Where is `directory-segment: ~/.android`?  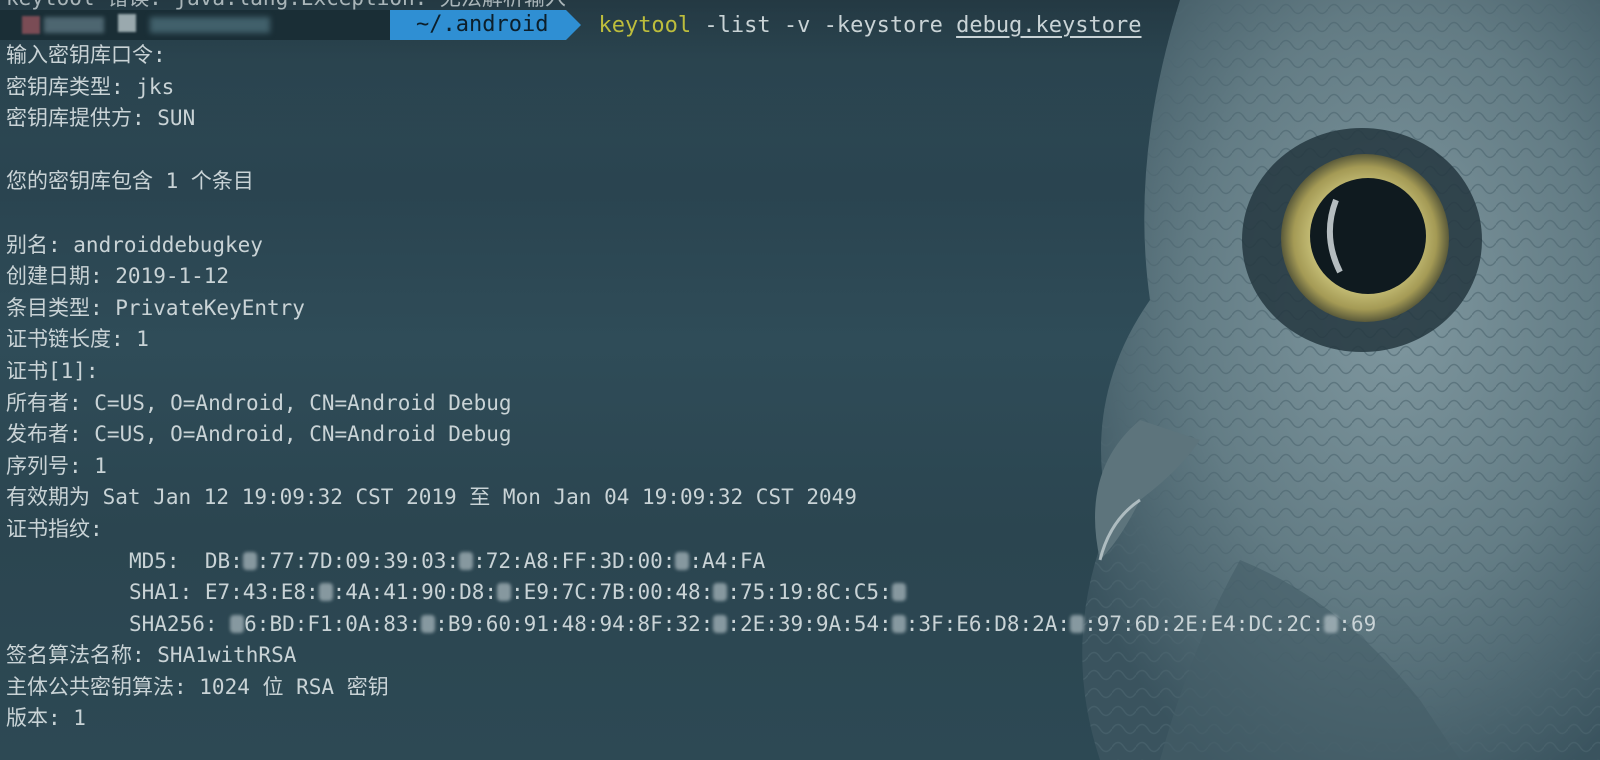
directory-segment: ~/.android is located at coordinates (486, 25).